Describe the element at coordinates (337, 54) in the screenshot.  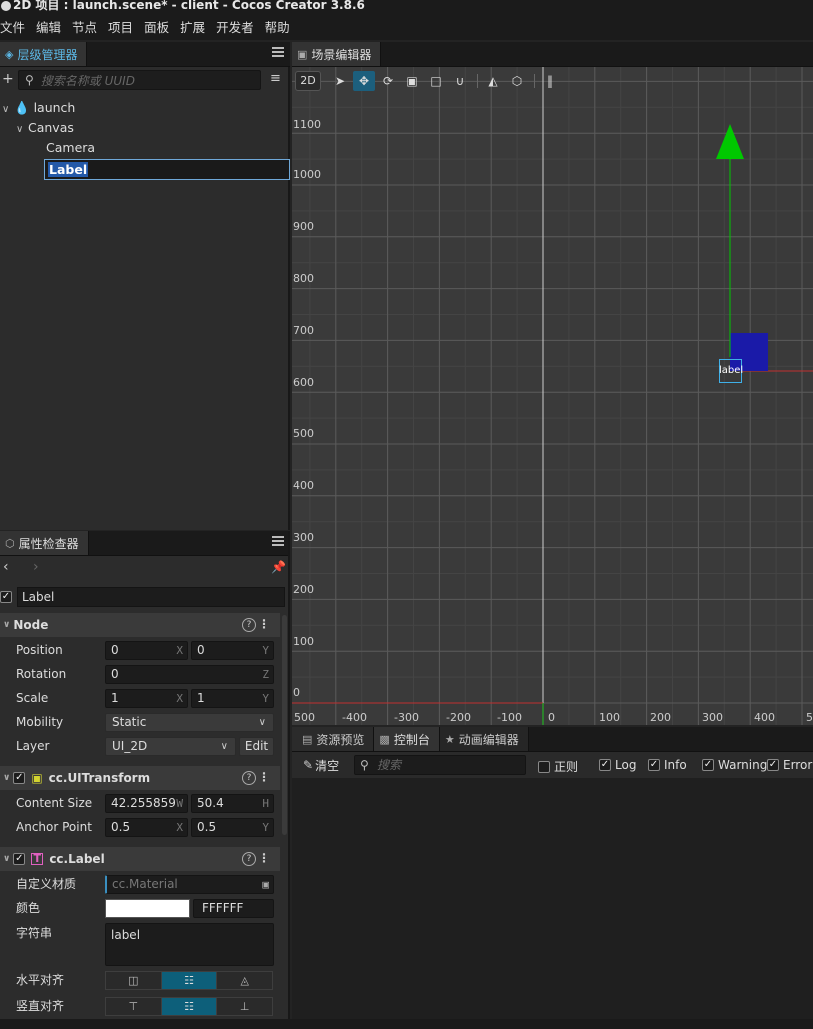
I see `tab-scene-editor: ▣ 场景编辑器` at that location.